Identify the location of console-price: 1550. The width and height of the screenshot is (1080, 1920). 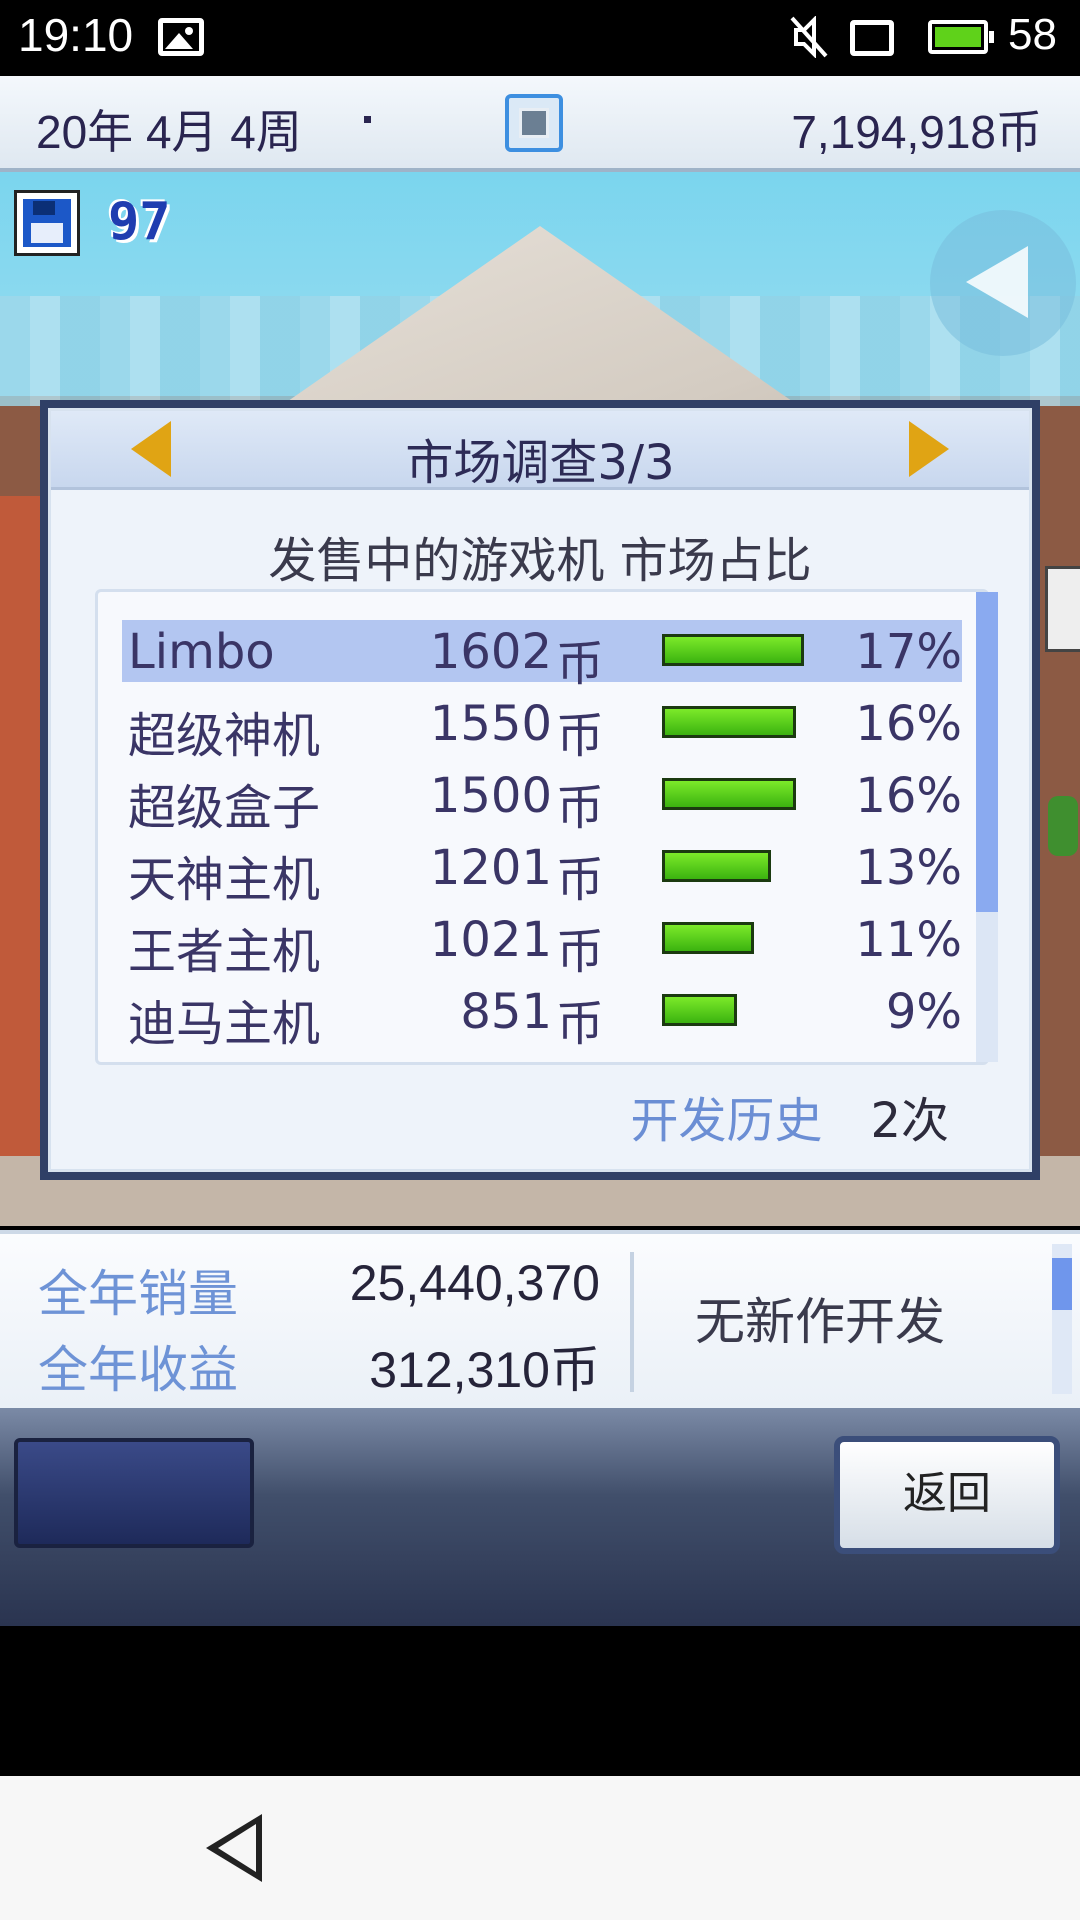
(490, 724).